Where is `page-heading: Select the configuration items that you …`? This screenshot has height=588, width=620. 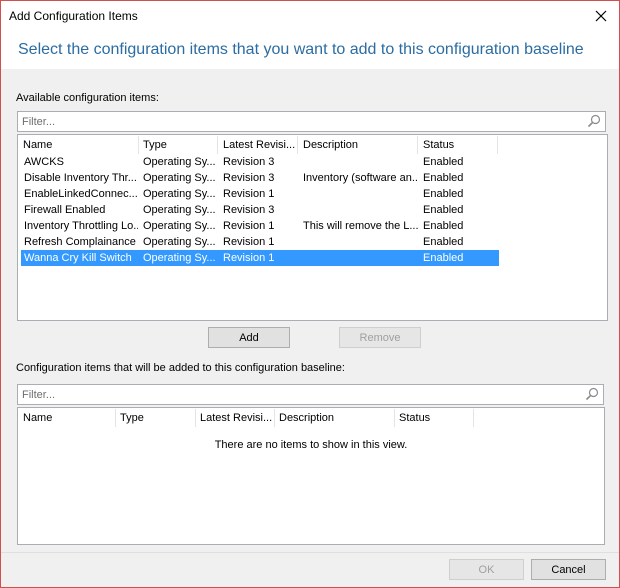
page-heading: Select the configuration items that you … is located at coordinates (301, 49).